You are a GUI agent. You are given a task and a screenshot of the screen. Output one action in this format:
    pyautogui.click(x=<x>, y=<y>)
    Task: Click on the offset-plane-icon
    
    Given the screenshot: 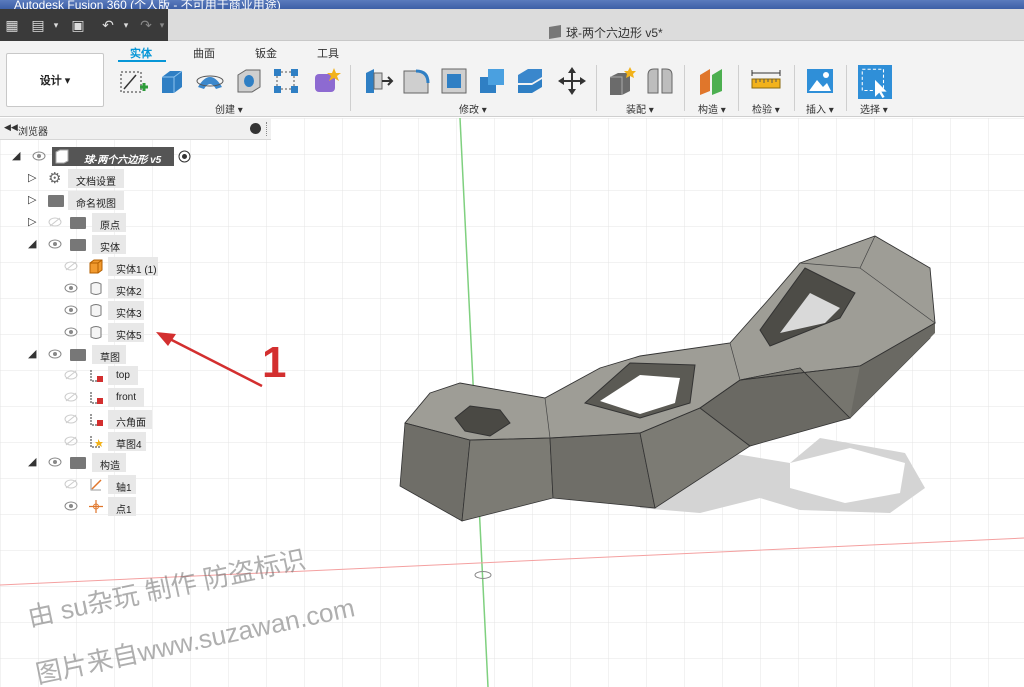 What is the action you would take?
    pyautogui.click(x=712, y=81)
    